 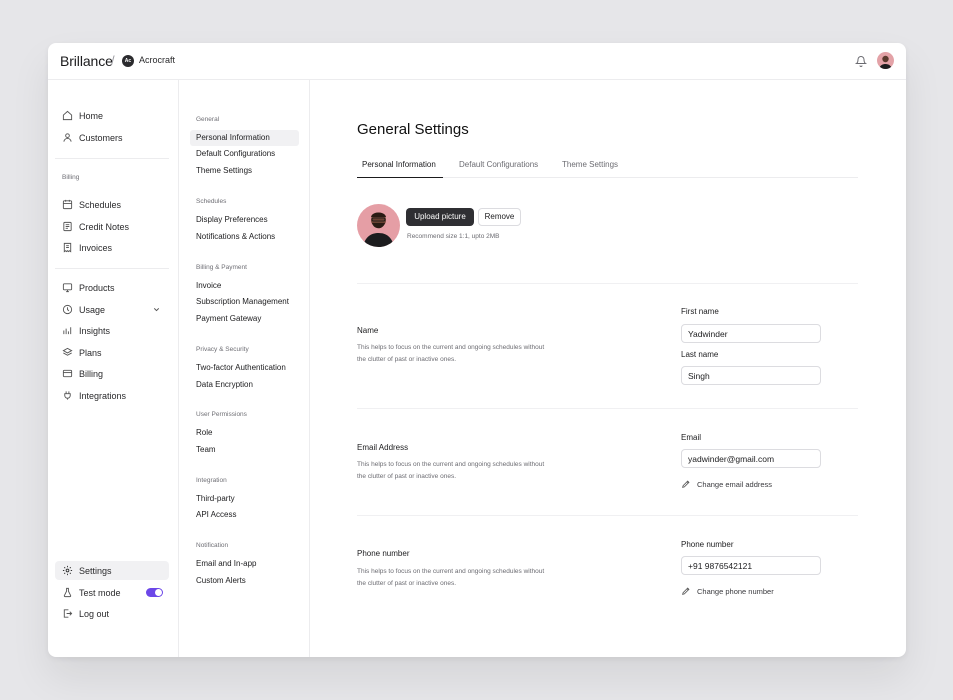 I want to click on subnav-heading-billing: Billing & Payment, so click(x=221, y=267).